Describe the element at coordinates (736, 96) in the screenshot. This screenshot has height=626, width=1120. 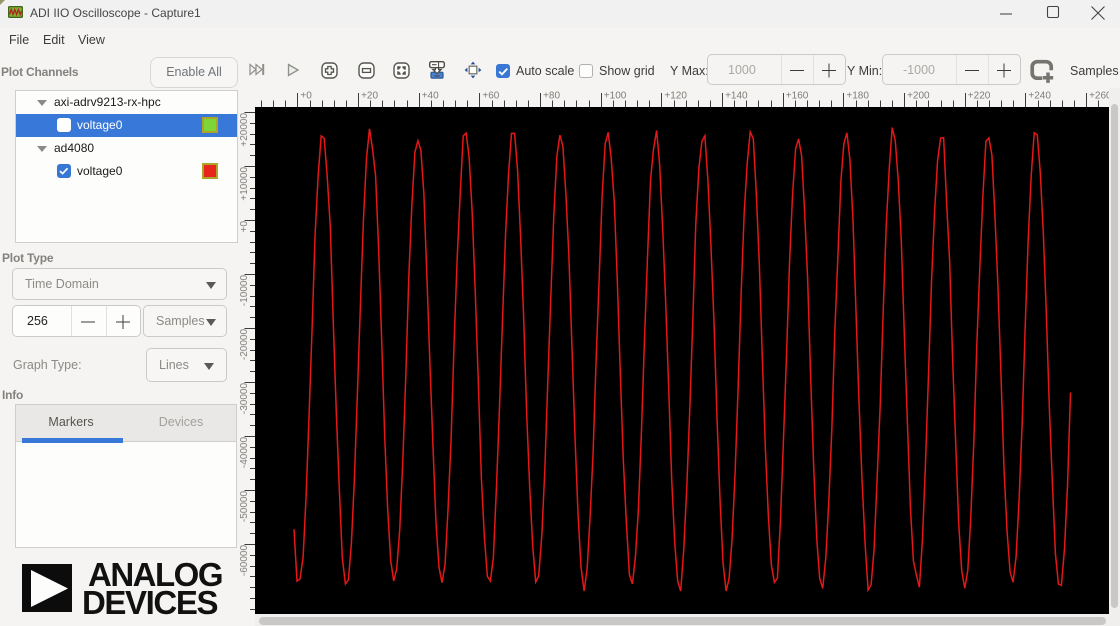
I see `svg-text: +140` at that location.